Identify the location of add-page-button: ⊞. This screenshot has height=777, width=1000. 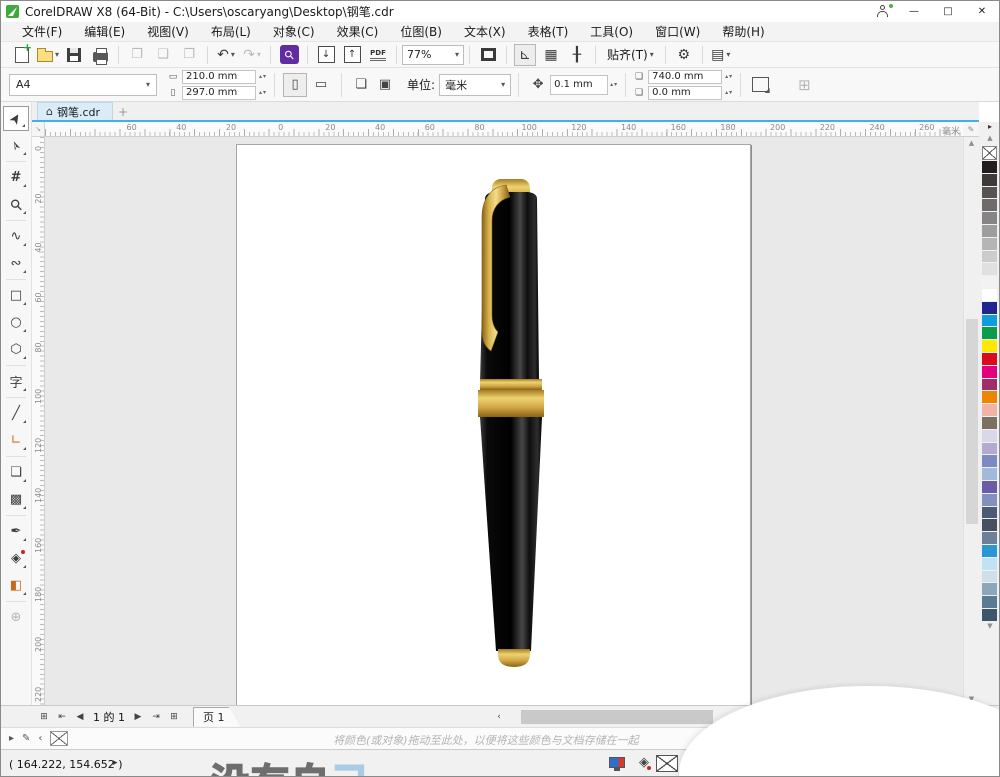
(44, 717).